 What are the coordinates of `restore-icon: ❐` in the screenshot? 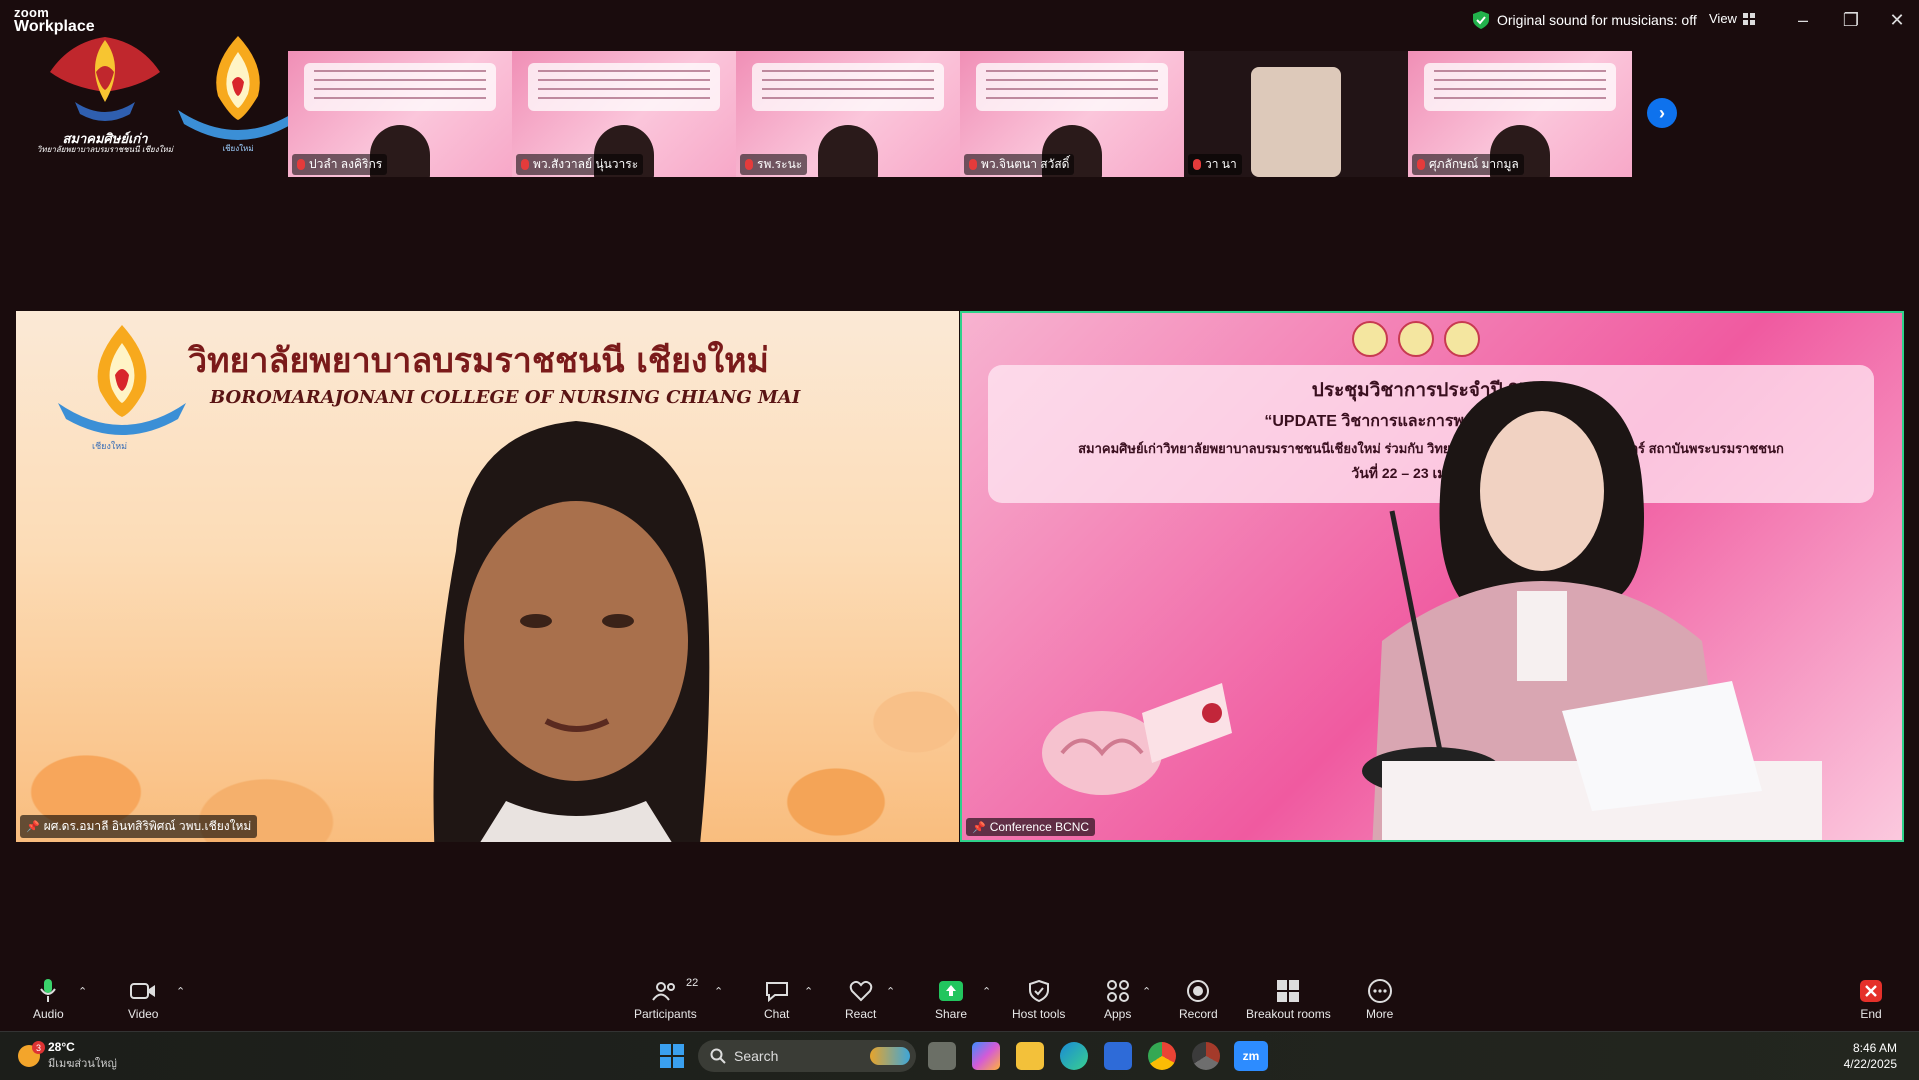 It's located at (1851, 20).